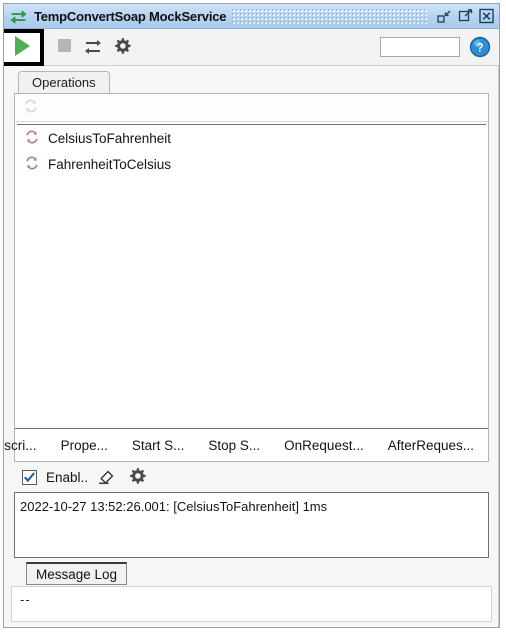  I want to click on operations-tab-strip: Operations, so click(258, 82).